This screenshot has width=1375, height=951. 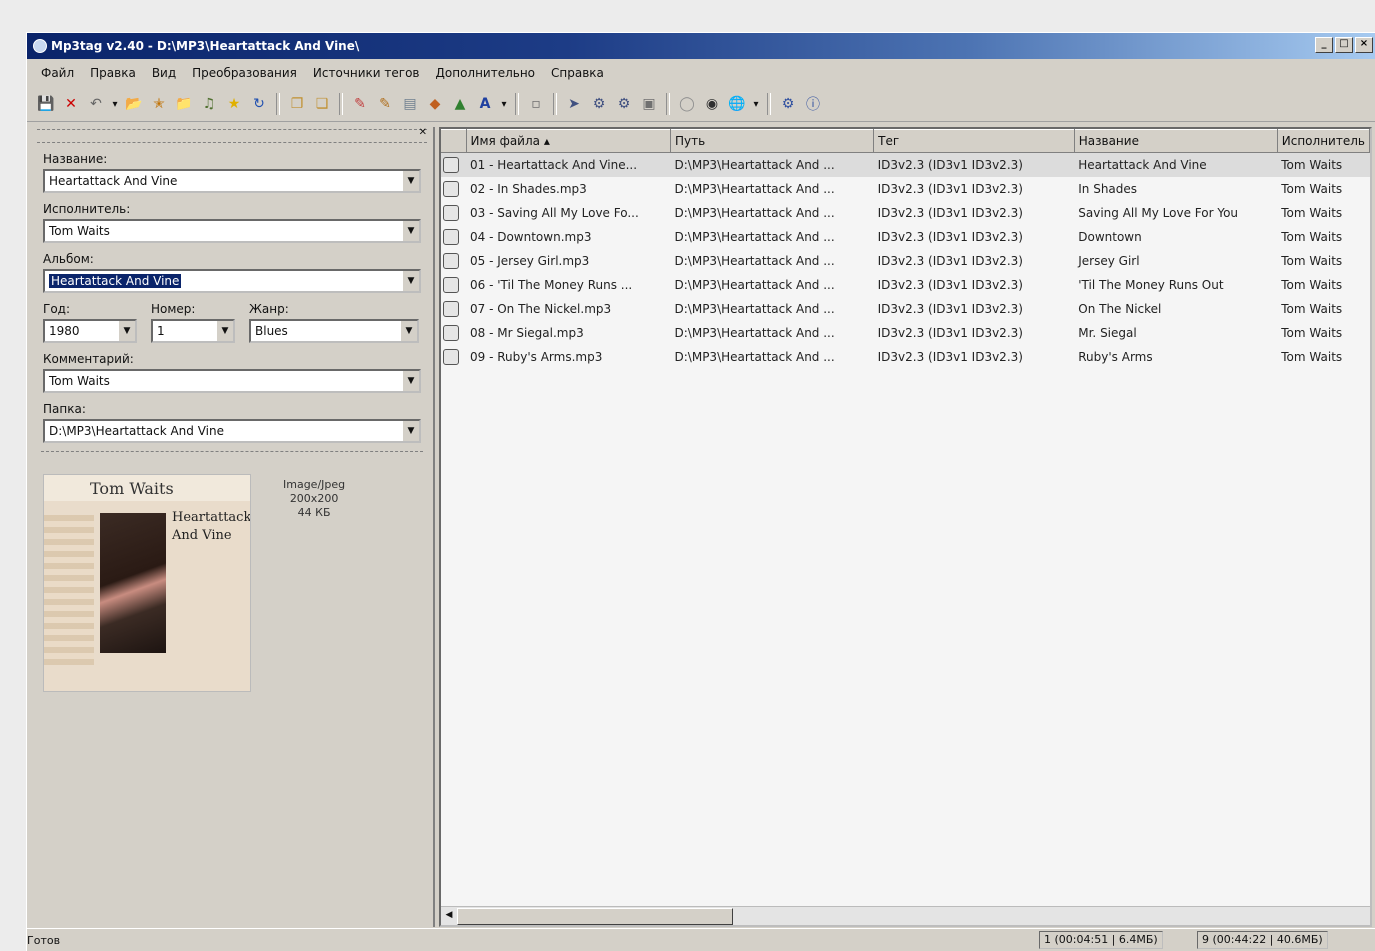 What do you see at coordinates (232, 431) in the screenshot?
I see `directory-field: D:\MP3\Heartattack And Vine ▼` at bounding box center [232, 431].